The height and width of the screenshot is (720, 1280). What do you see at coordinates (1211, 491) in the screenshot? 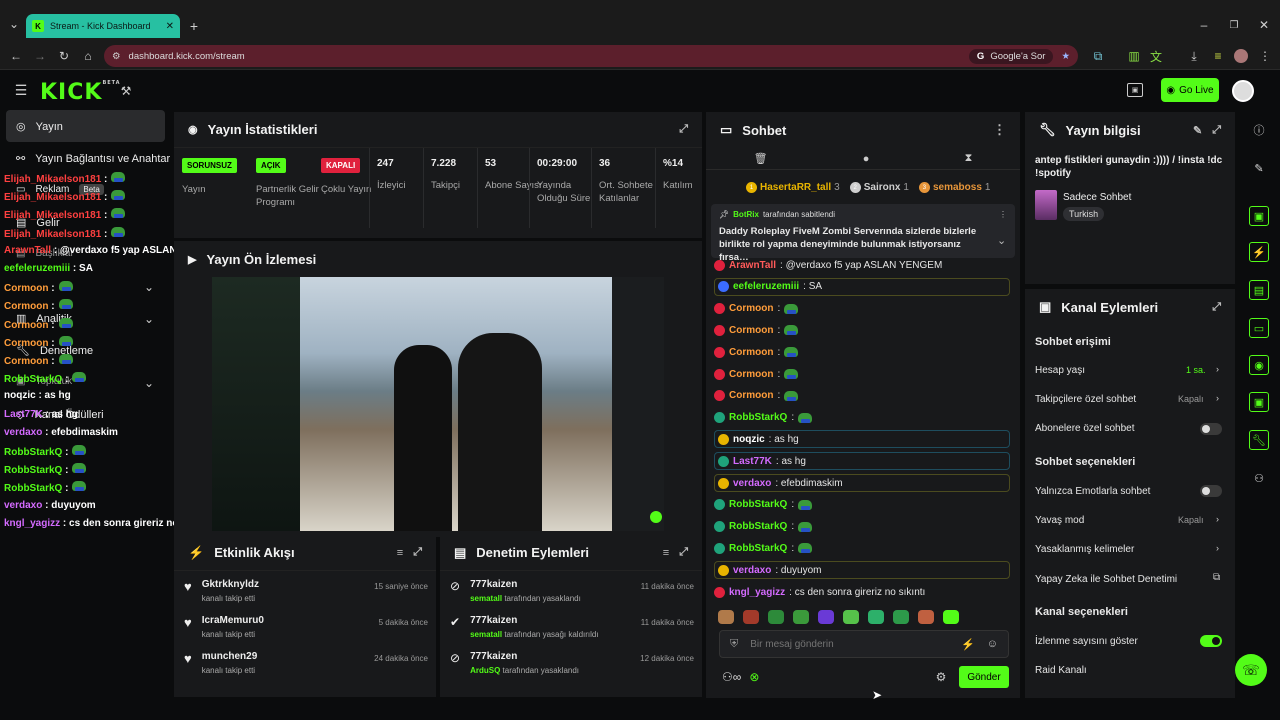
I see `emote-only-toggle` at bounding box center [1211, 491].